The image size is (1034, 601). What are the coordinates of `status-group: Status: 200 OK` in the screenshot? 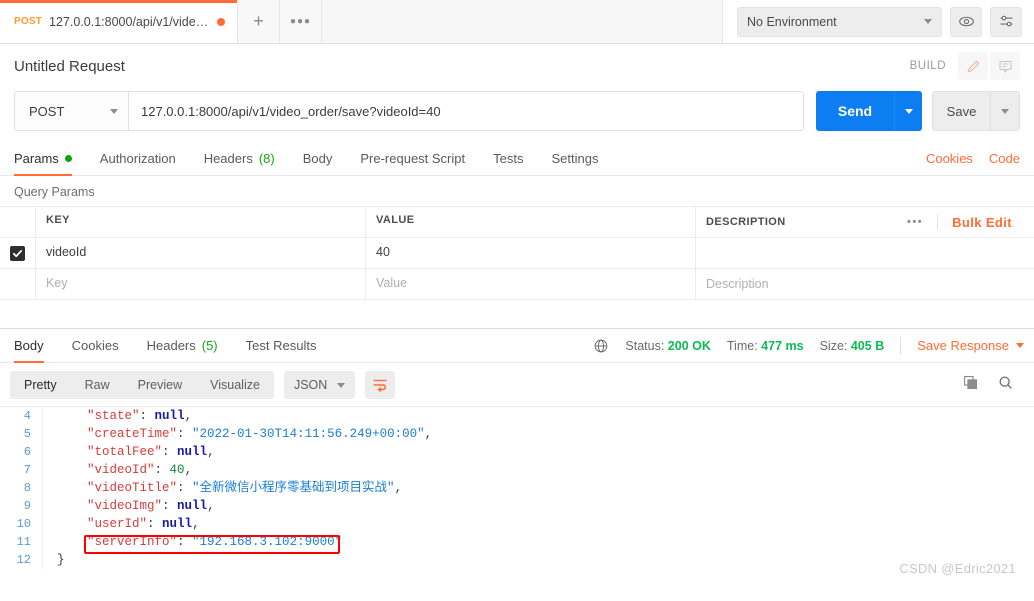 It's located at (668, 346).